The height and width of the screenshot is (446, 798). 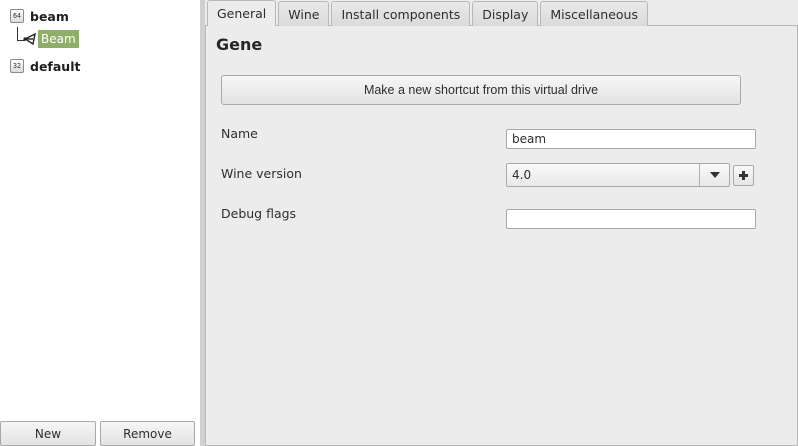 What do you see at coordinates (242, 13) in the screenshot?
I see `tab-general: General` at bounding box center [242, 13].